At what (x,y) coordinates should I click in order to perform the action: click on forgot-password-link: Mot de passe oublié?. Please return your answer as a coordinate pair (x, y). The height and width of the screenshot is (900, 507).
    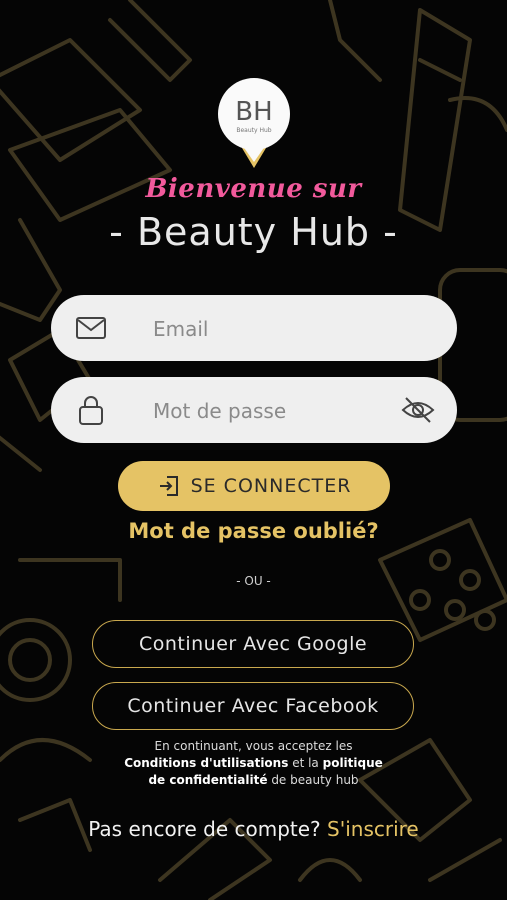
    Looking at the image, I should click on (253, 531).